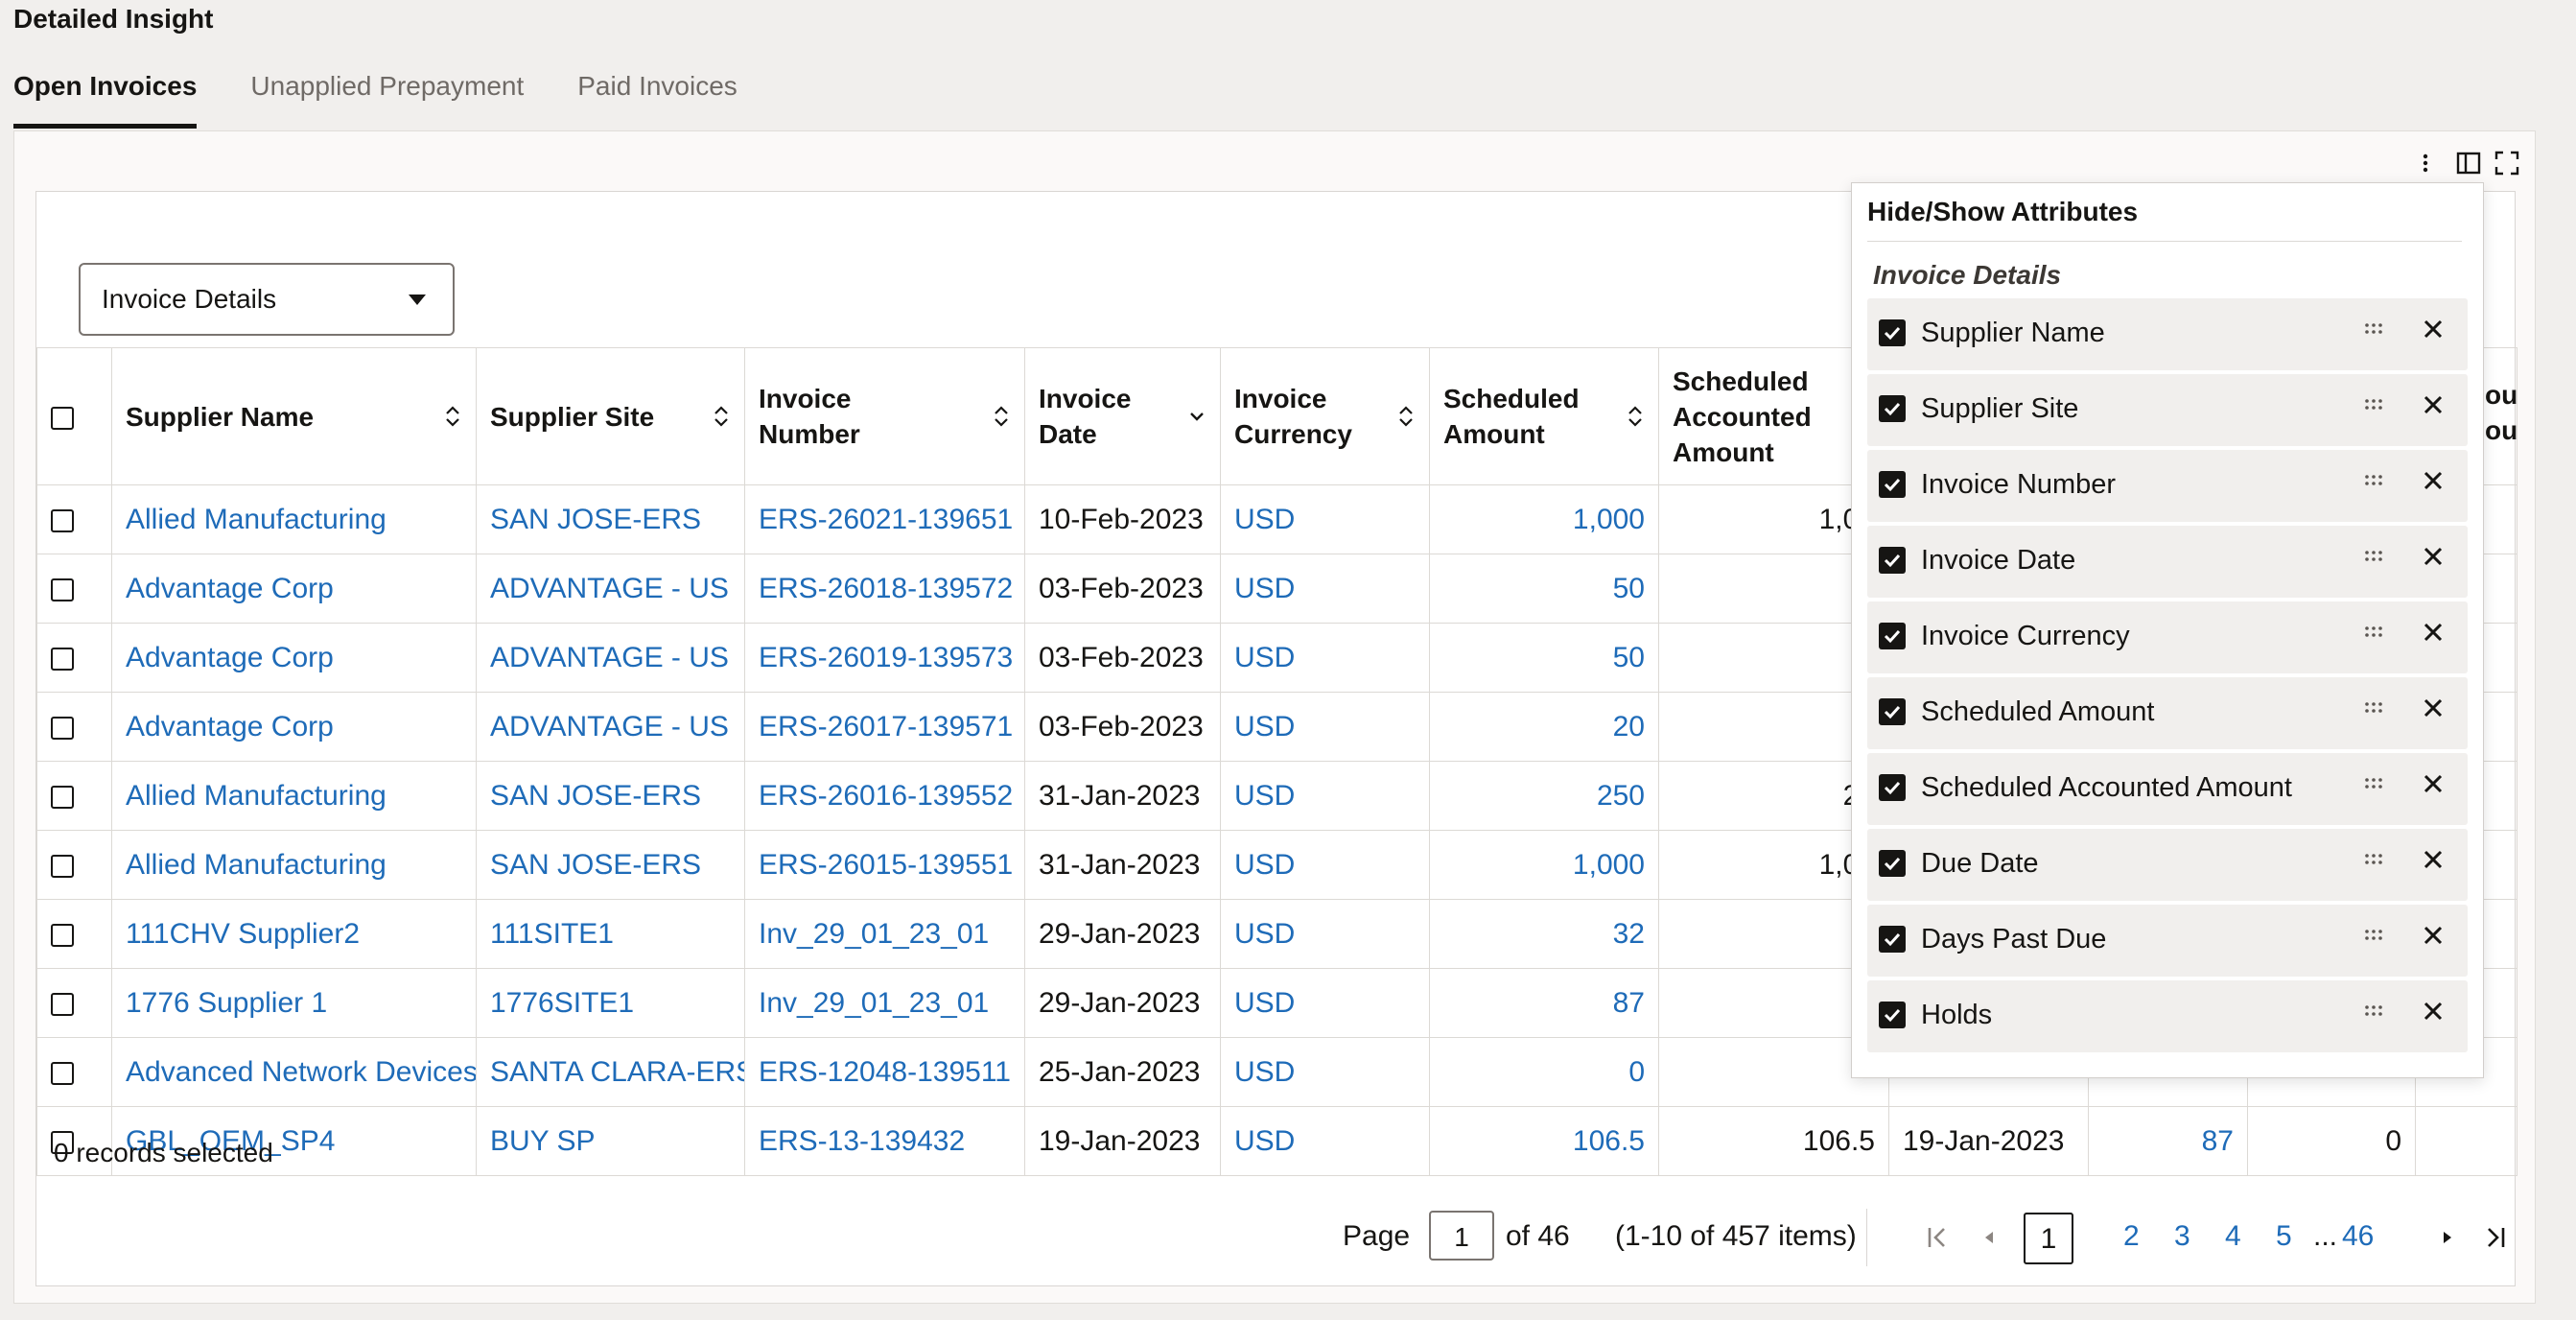 This screenshot has width=2576, height=1320. I want to click on cell-link: 1776 Supplier 1, so click(226, 1003).